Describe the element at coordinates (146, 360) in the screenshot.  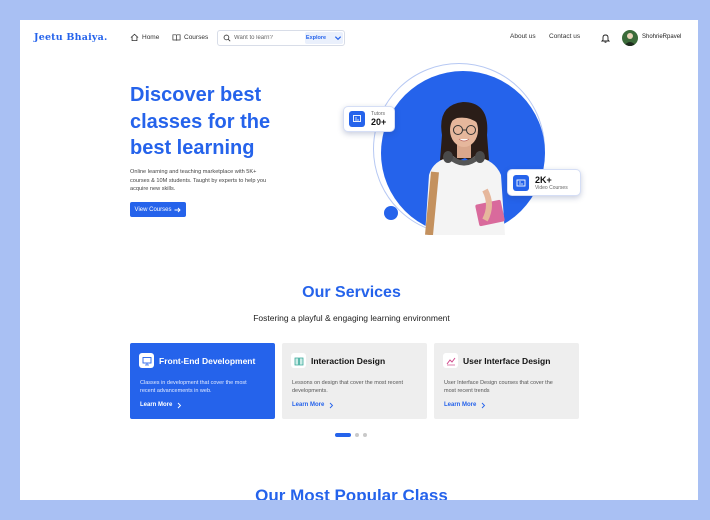
I see `monitor-icon` at that location.